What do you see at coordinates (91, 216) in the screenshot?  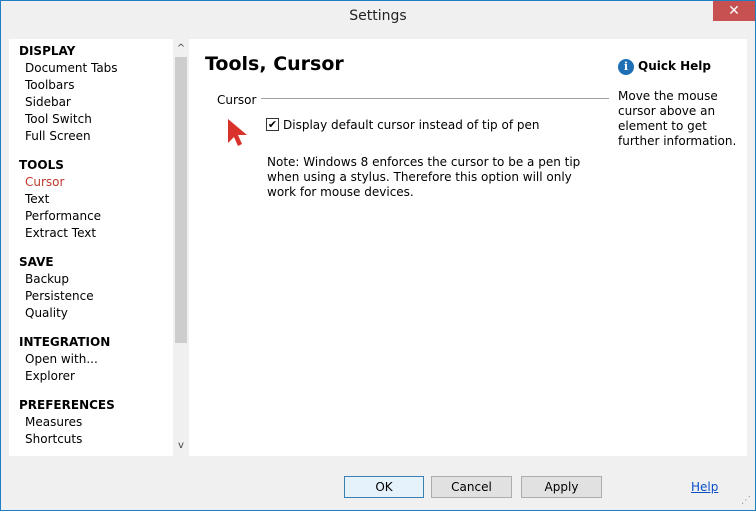 I see `nav-item: Performance` at bounding box center [91, 216].